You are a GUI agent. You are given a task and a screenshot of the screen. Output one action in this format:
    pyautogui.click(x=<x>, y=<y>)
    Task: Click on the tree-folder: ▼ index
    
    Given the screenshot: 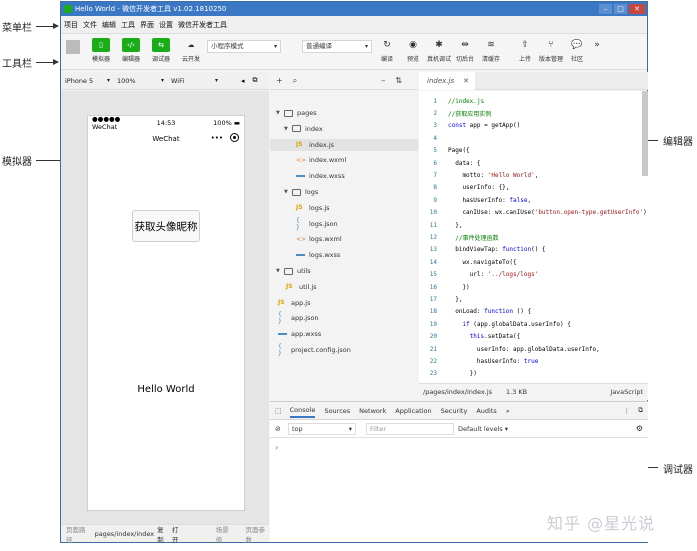 What is the action you would take?
    pyautogui.click(x=303, y=129)
    